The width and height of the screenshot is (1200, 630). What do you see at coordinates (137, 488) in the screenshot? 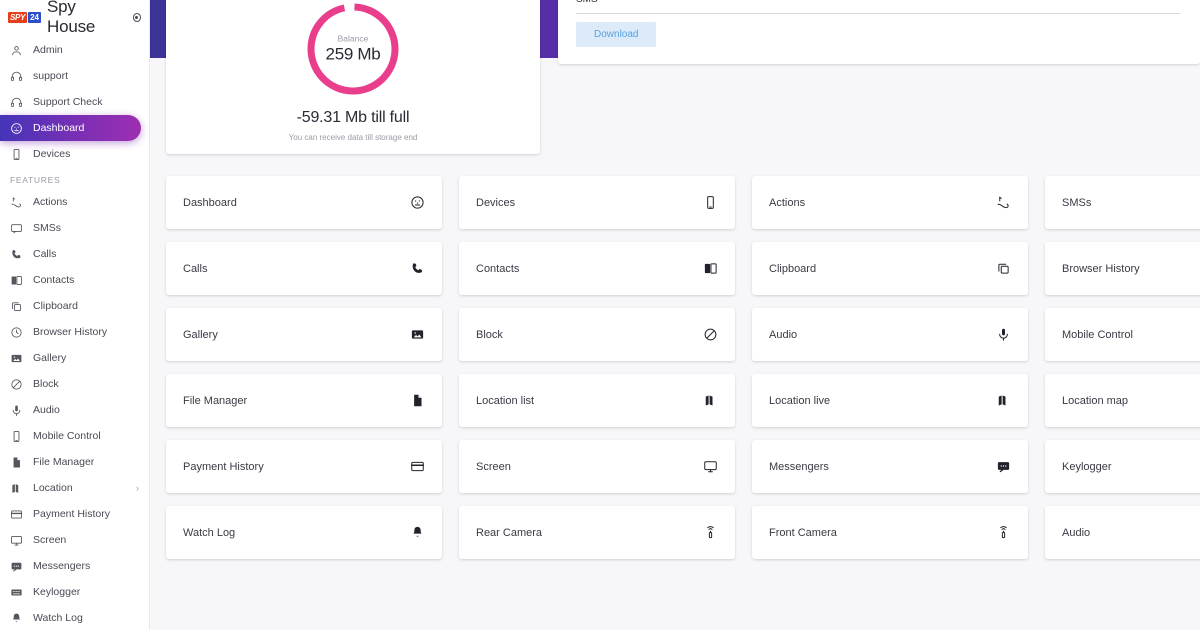
I see `chevron-right-icon: ›` at bounding box center [137, 488].